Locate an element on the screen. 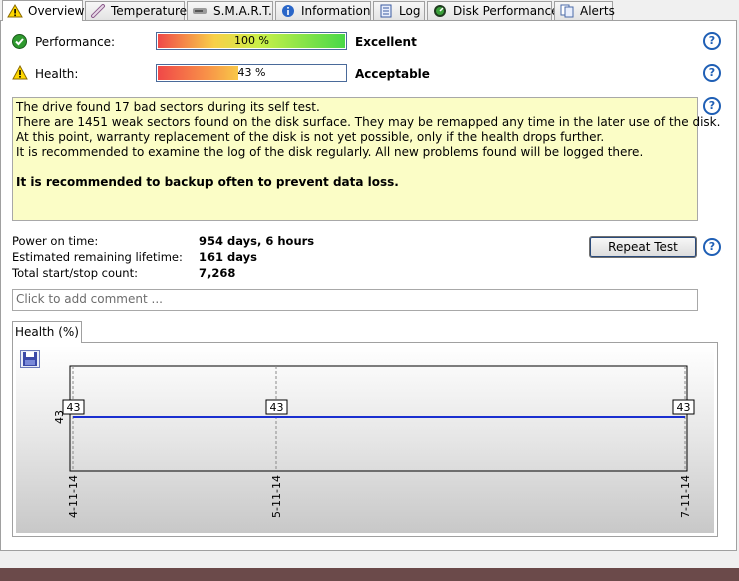  tab-overview: Overview is located at coordinates (43, 10).